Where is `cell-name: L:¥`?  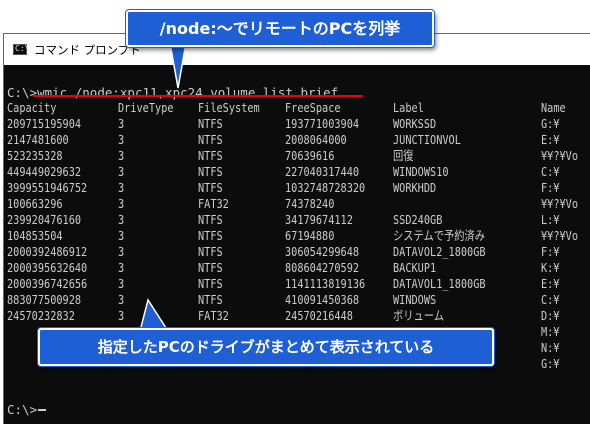
cell-name: L:¥ is located at coordinates (550, 219).